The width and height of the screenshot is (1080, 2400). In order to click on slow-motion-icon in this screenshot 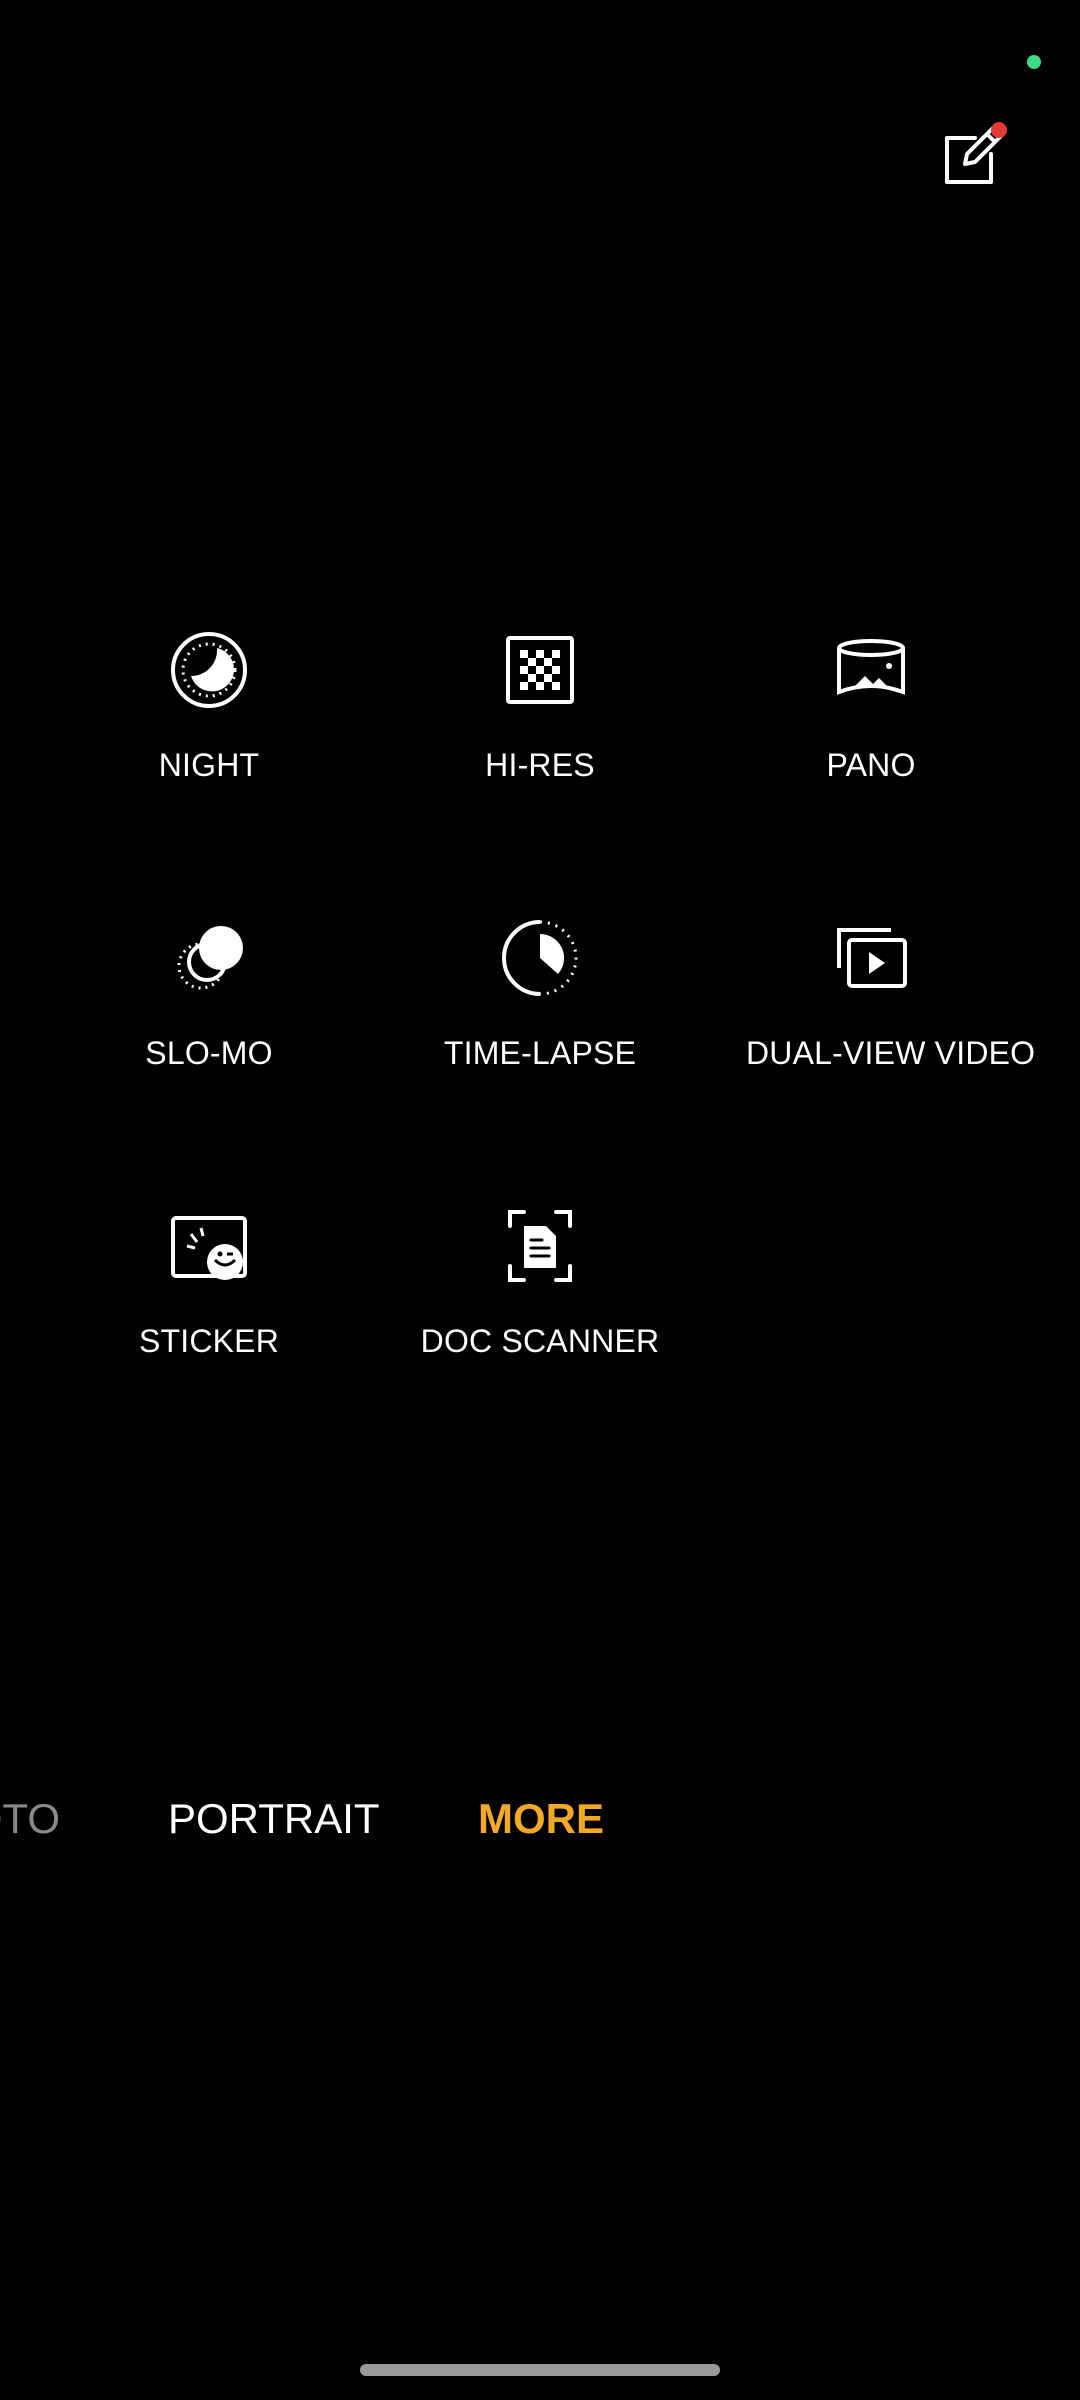, I will do `click(209, 958)`.